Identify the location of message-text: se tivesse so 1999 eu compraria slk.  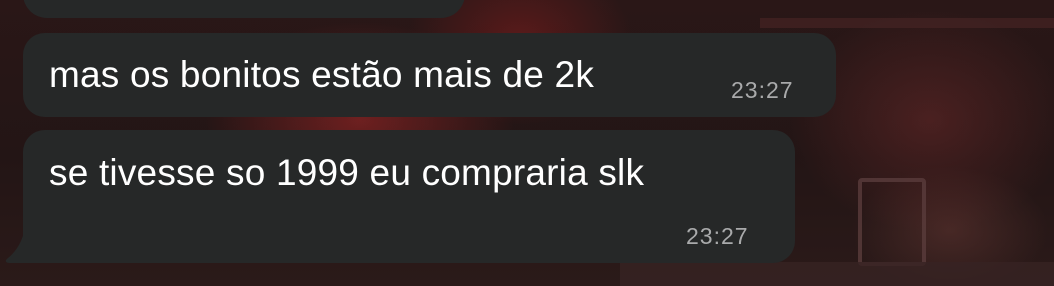
(347, 172).